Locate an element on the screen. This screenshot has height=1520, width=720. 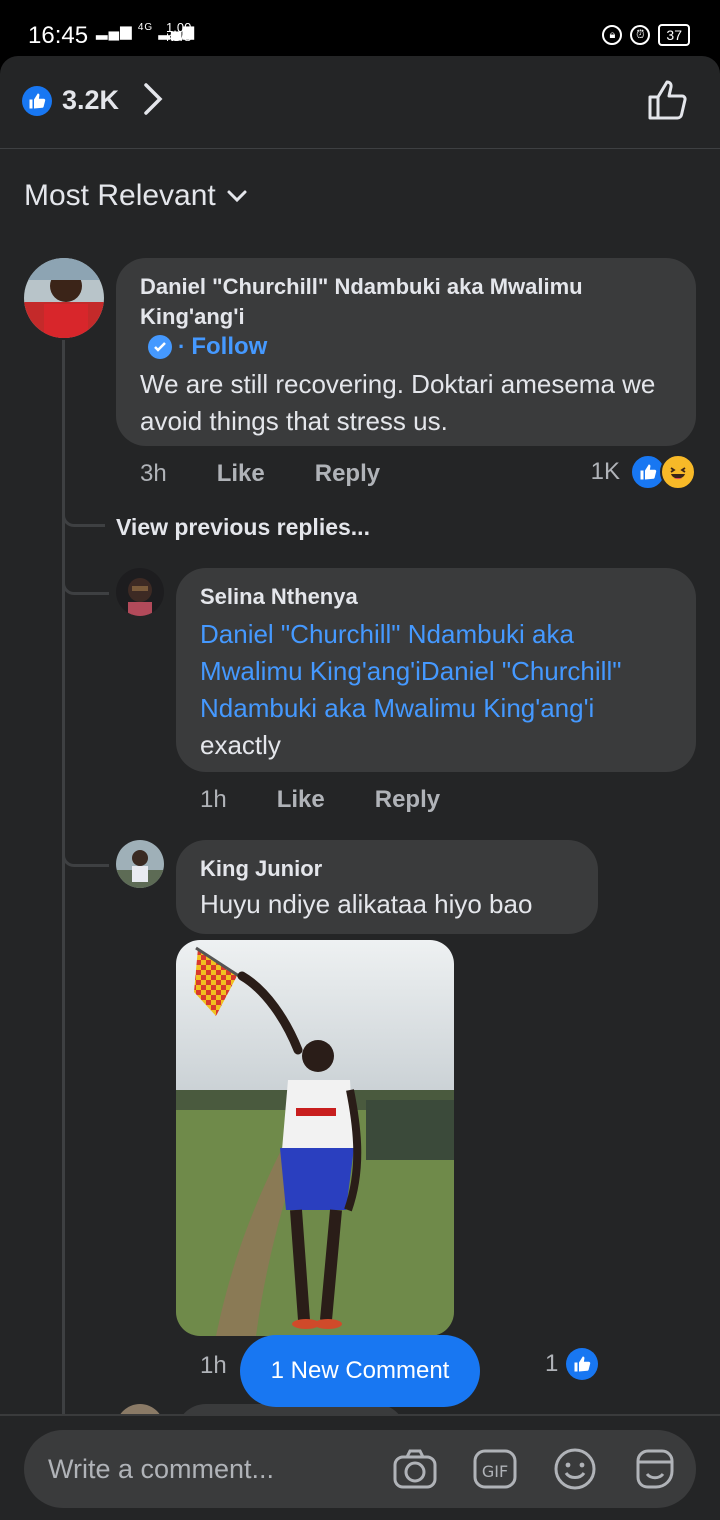
status-icons: 🔒︎ ⏰︎ 37 is located at coordinates (646, 35).